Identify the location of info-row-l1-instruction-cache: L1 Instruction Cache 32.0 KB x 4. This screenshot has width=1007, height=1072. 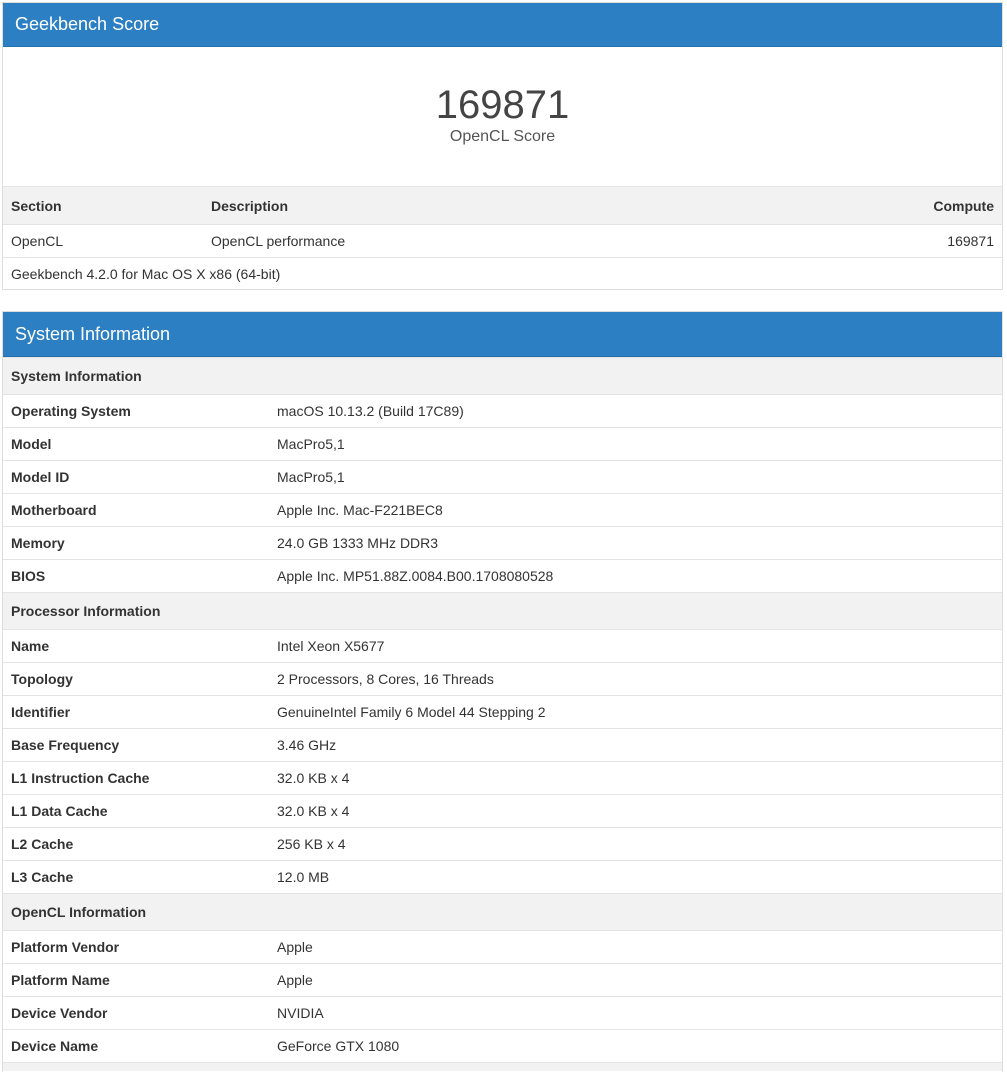
(502, 778).